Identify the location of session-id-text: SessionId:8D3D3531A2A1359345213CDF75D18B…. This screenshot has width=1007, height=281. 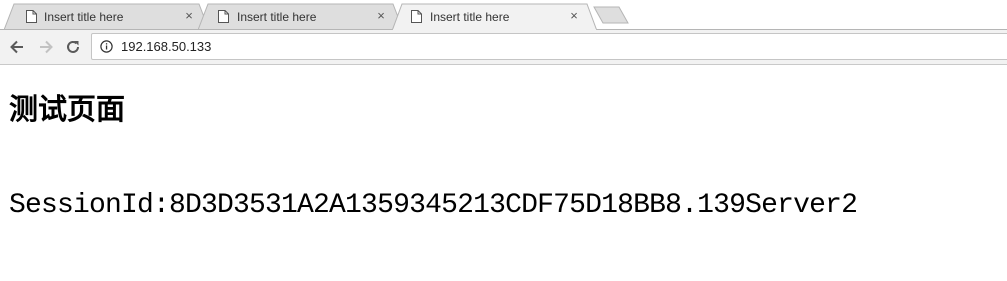
(433, 205).